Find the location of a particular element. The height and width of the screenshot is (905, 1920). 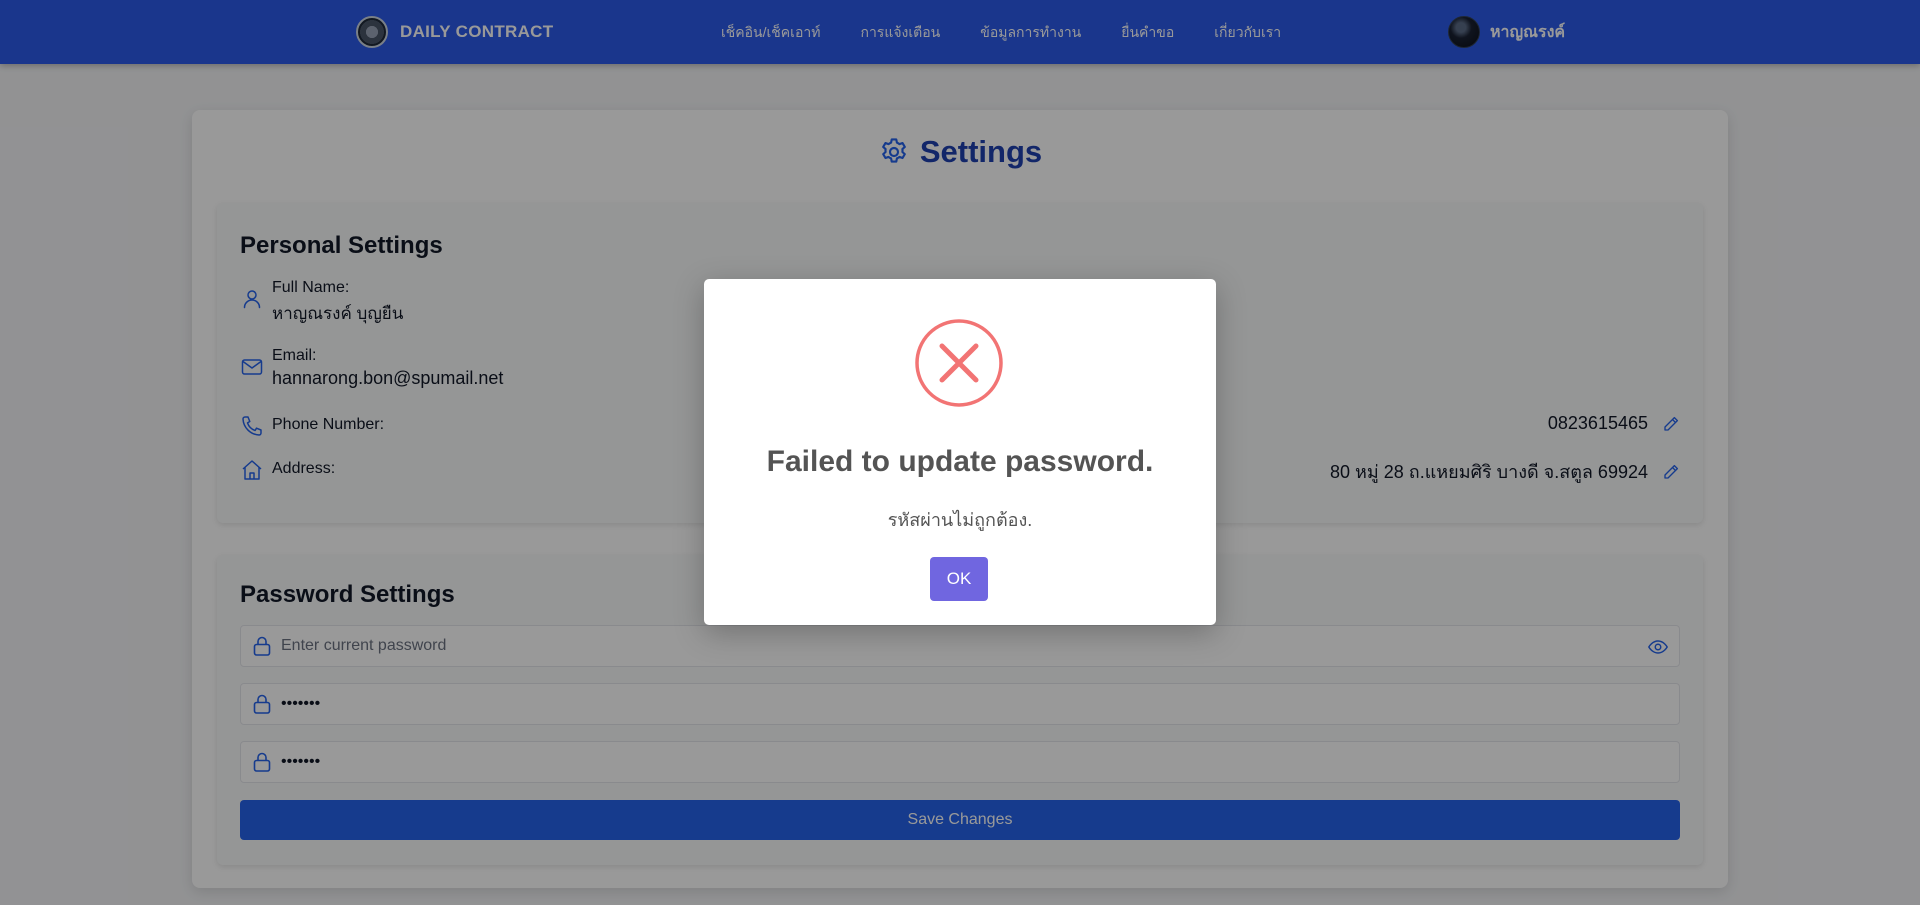

ok-button: OK is located at coordinates (959, 579).